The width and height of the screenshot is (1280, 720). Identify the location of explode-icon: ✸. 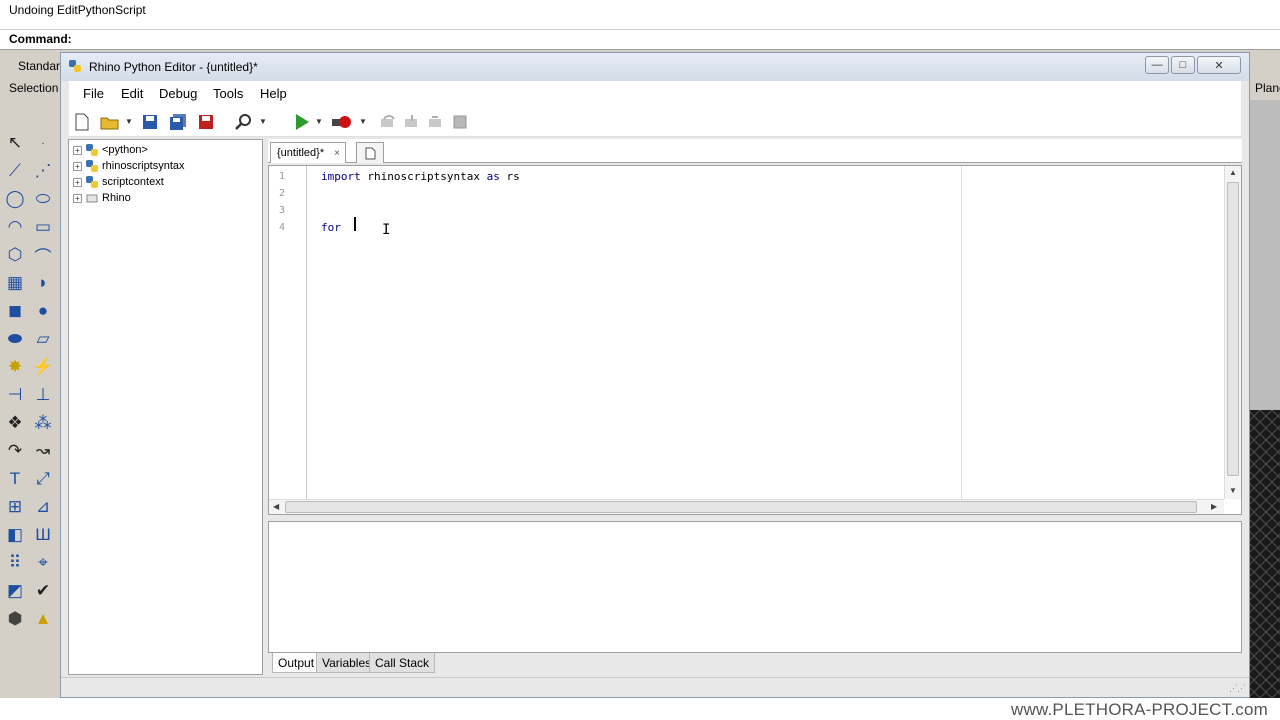
(15, 367).